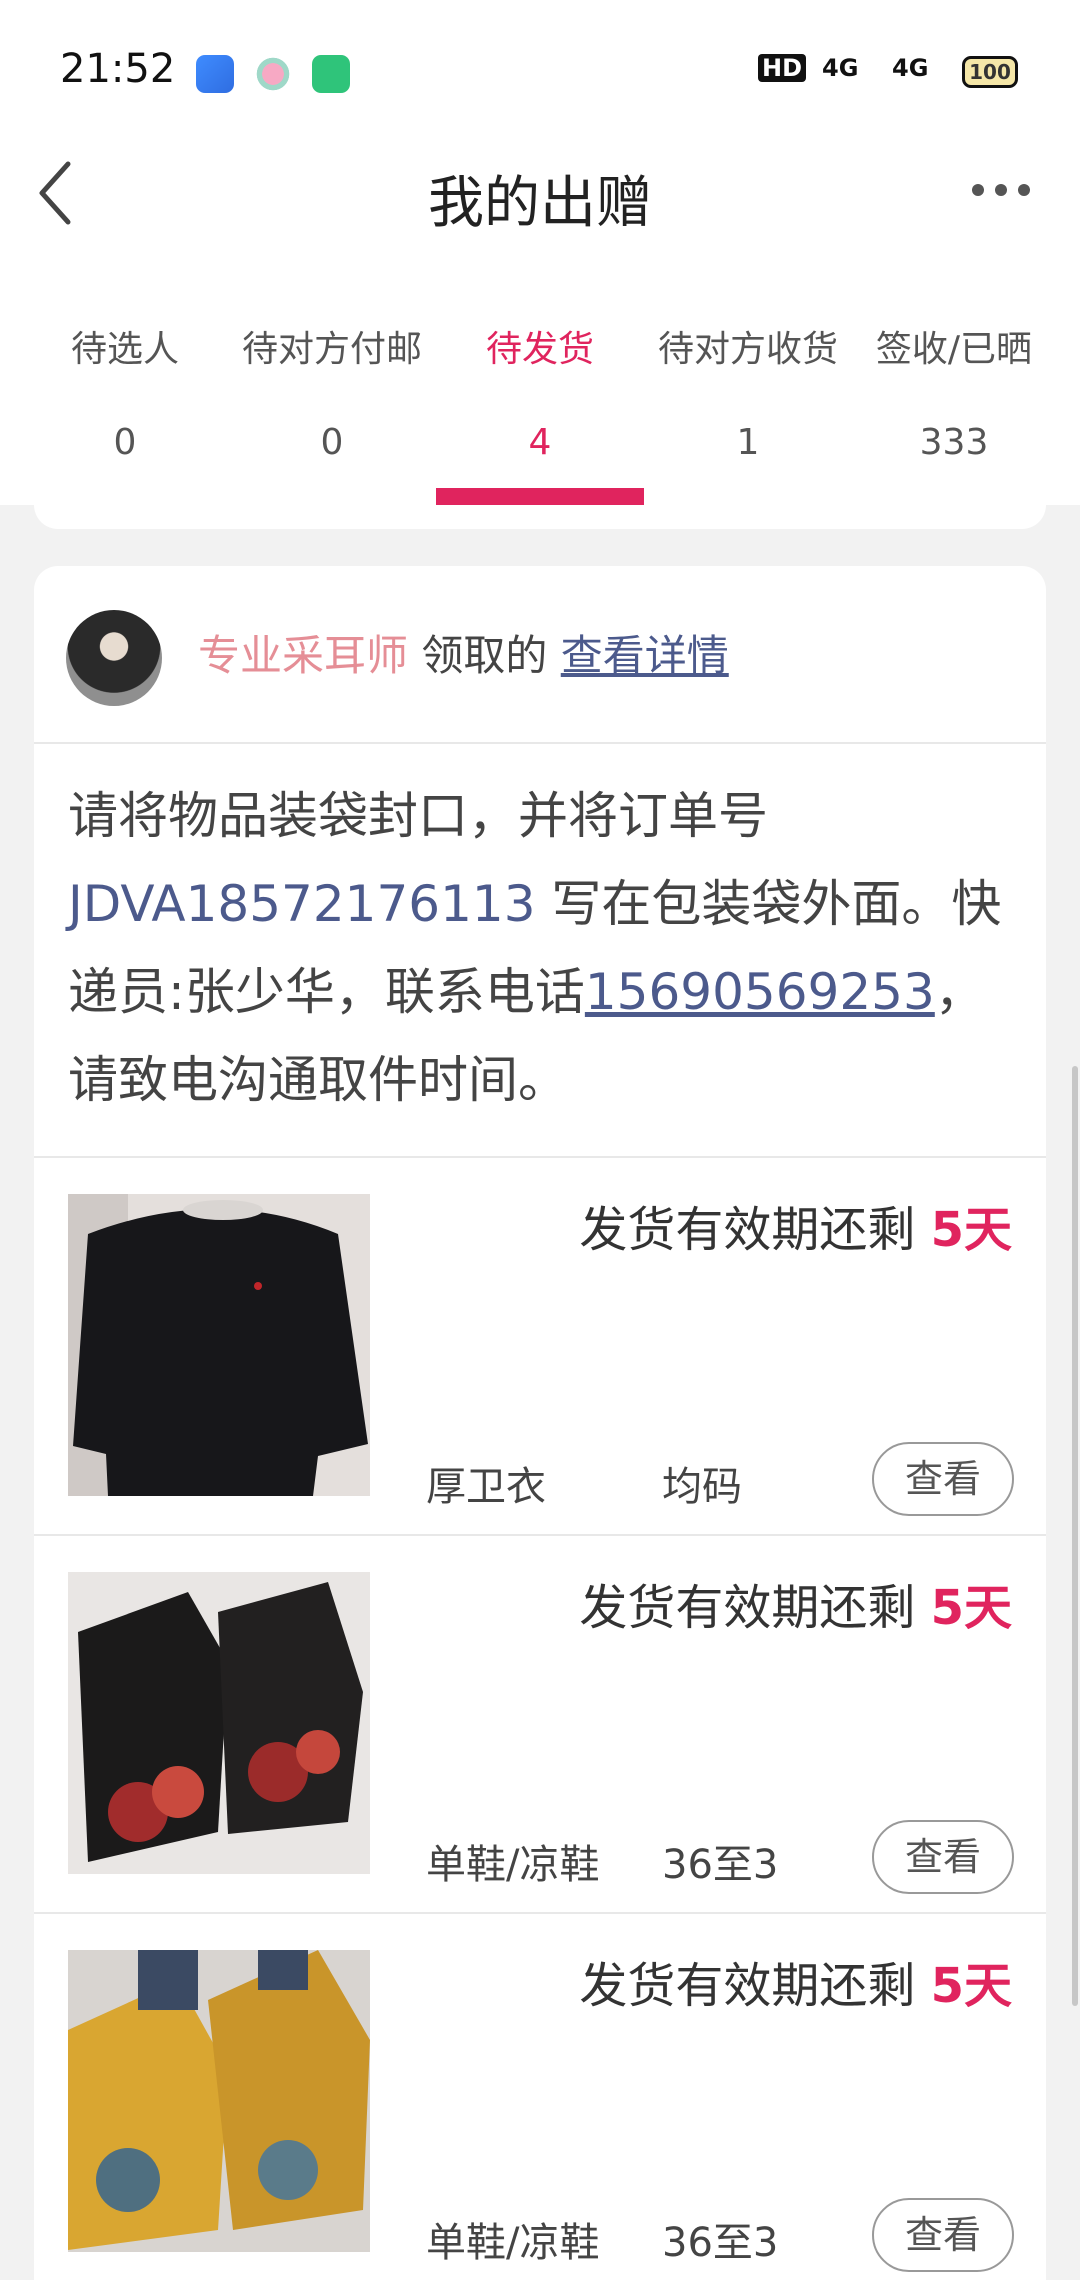  I want to click on tab-label: 待选人, so click(124, 349).